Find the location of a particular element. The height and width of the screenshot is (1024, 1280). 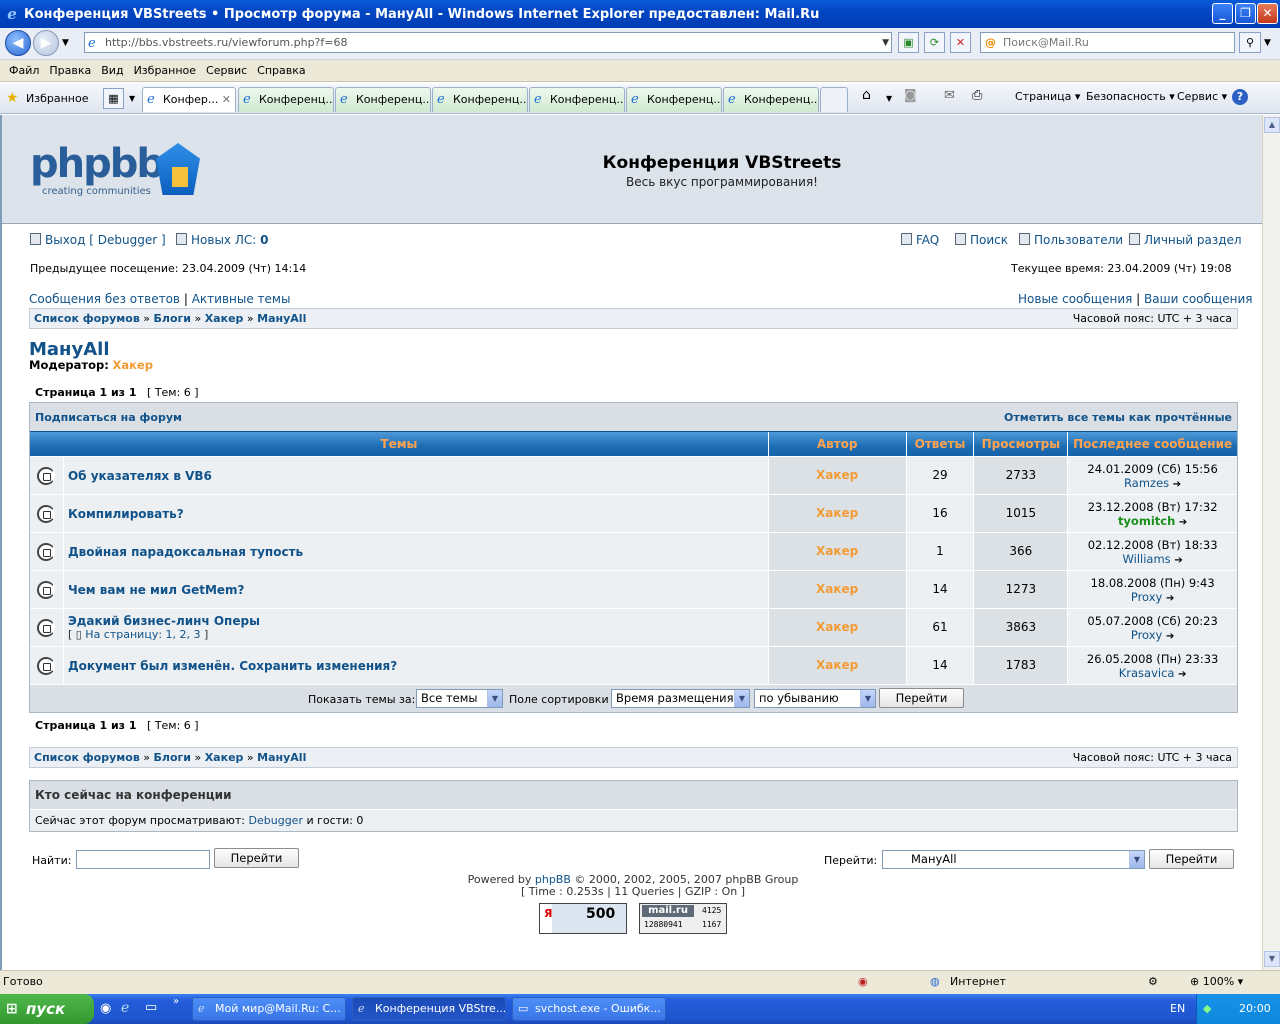

quicklaunch-desktop-icon: ▭ is located at coordinates (151, 1007).